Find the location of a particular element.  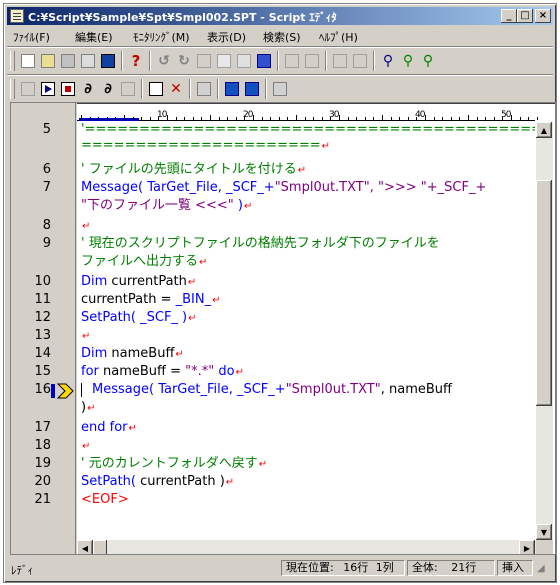

line-number: 17 is located at coordinates (42, 427).